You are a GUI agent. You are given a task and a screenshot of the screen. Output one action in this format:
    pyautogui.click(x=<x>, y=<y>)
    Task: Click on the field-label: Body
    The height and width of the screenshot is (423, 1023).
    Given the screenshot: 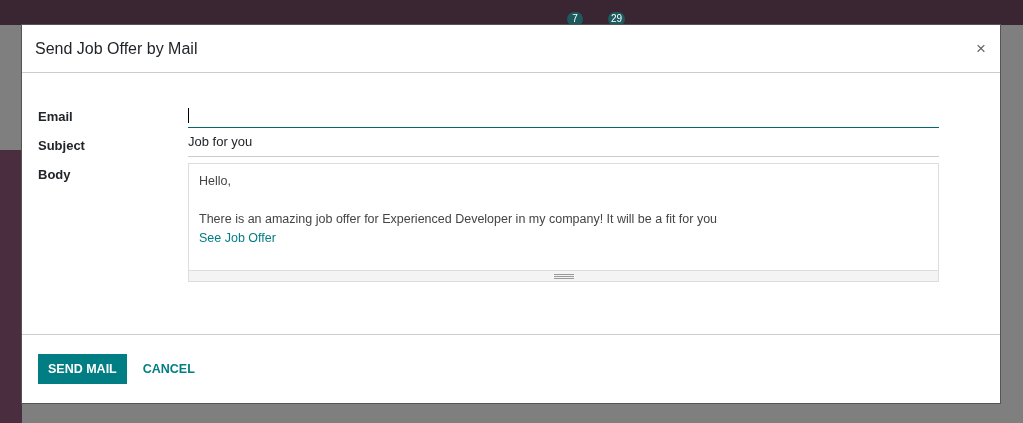 What is the action you would take?
    pyautogui.click(x=55, y=175)
    